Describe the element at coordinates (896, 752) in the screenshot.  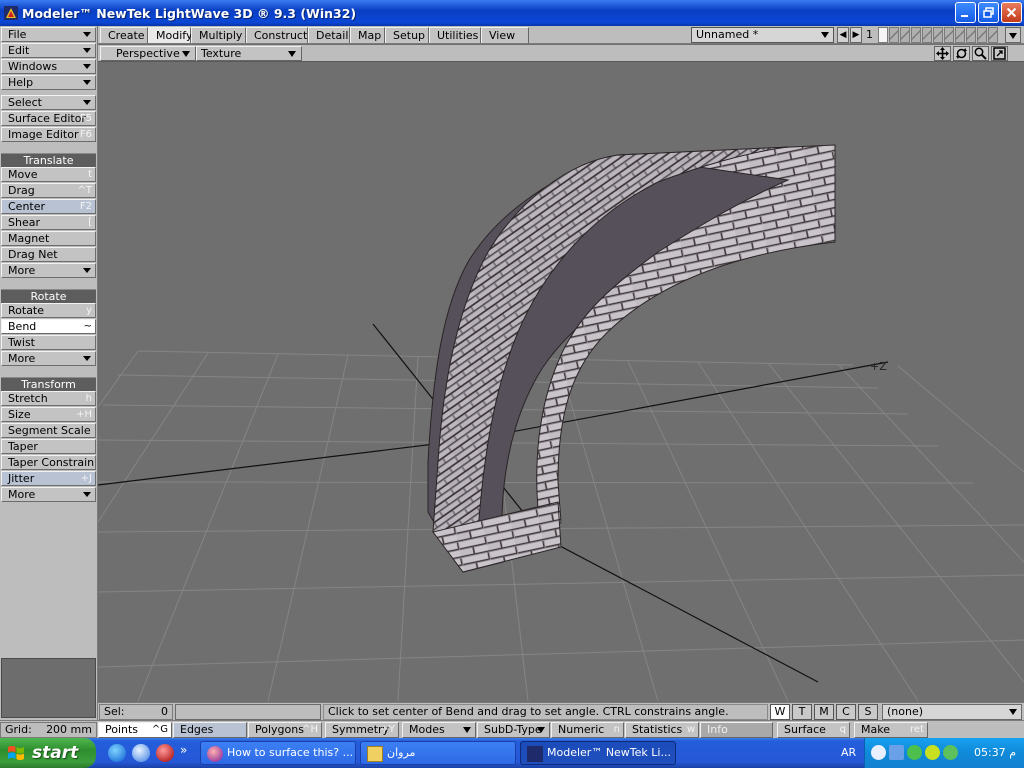
I see `network-icon` at that location.